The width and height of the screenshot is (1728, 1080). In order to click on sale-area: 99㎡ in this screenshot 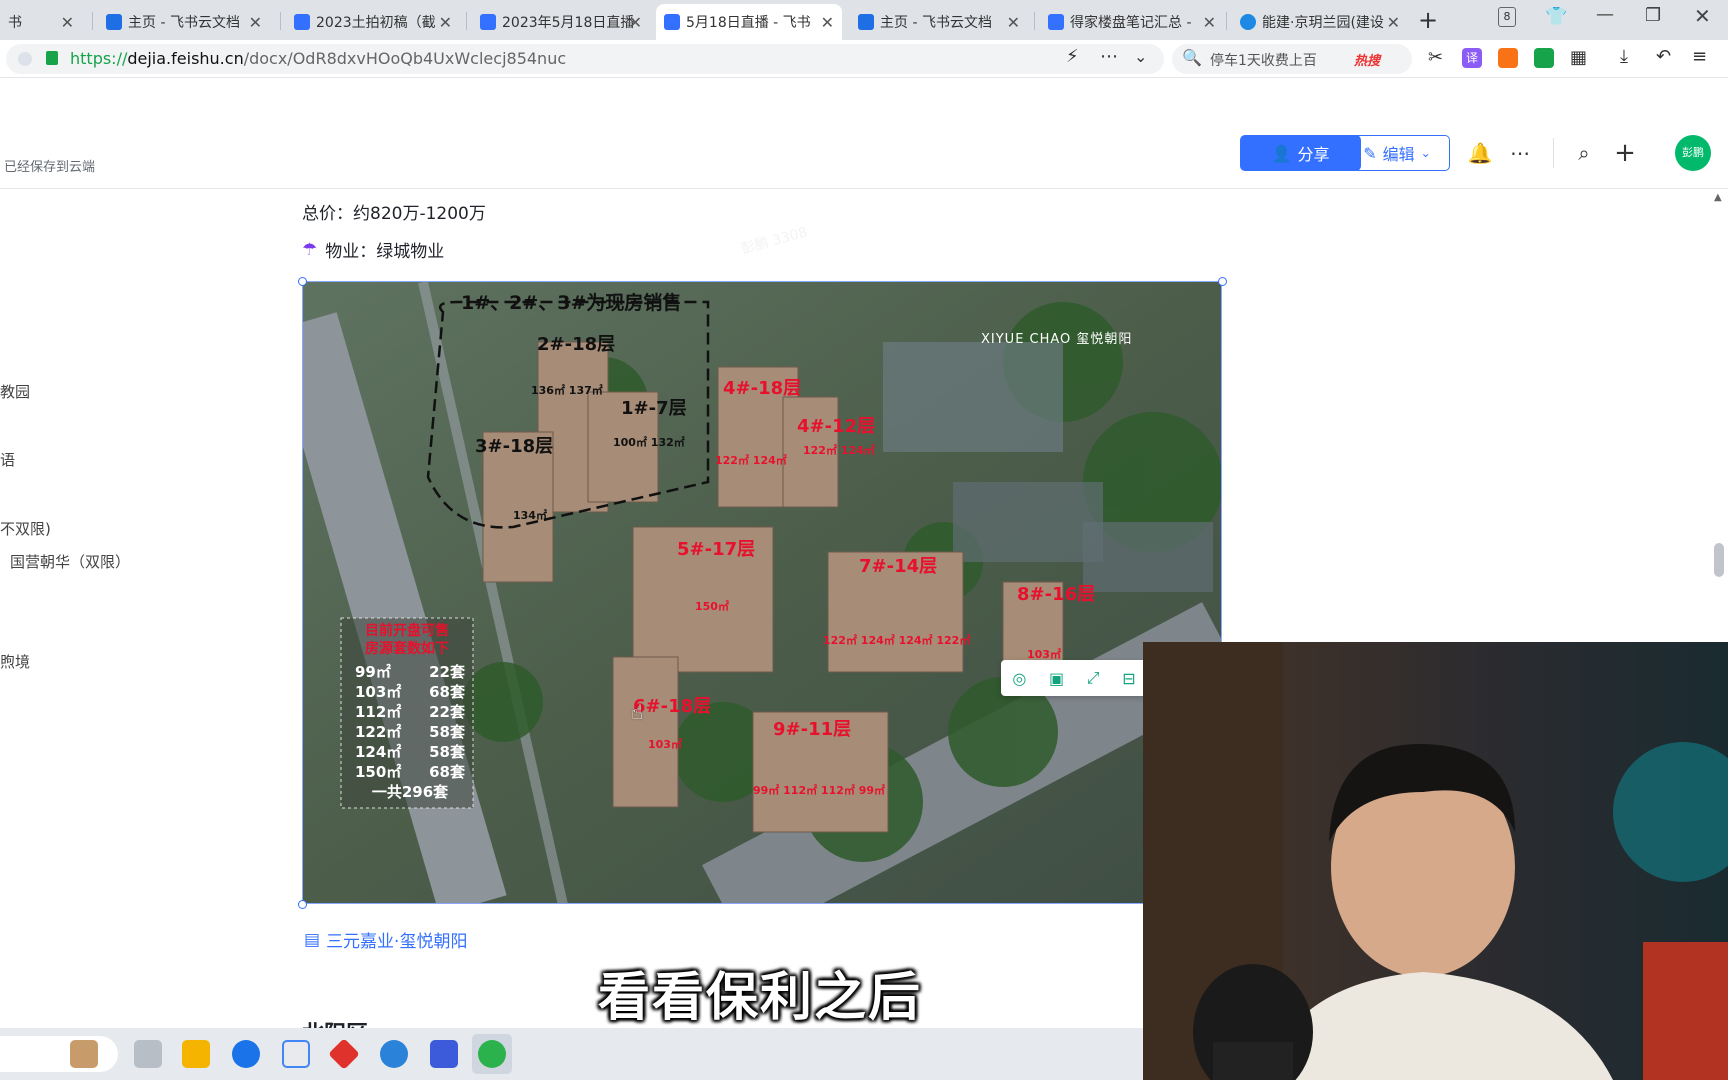, I will do `click(373, 672)`.